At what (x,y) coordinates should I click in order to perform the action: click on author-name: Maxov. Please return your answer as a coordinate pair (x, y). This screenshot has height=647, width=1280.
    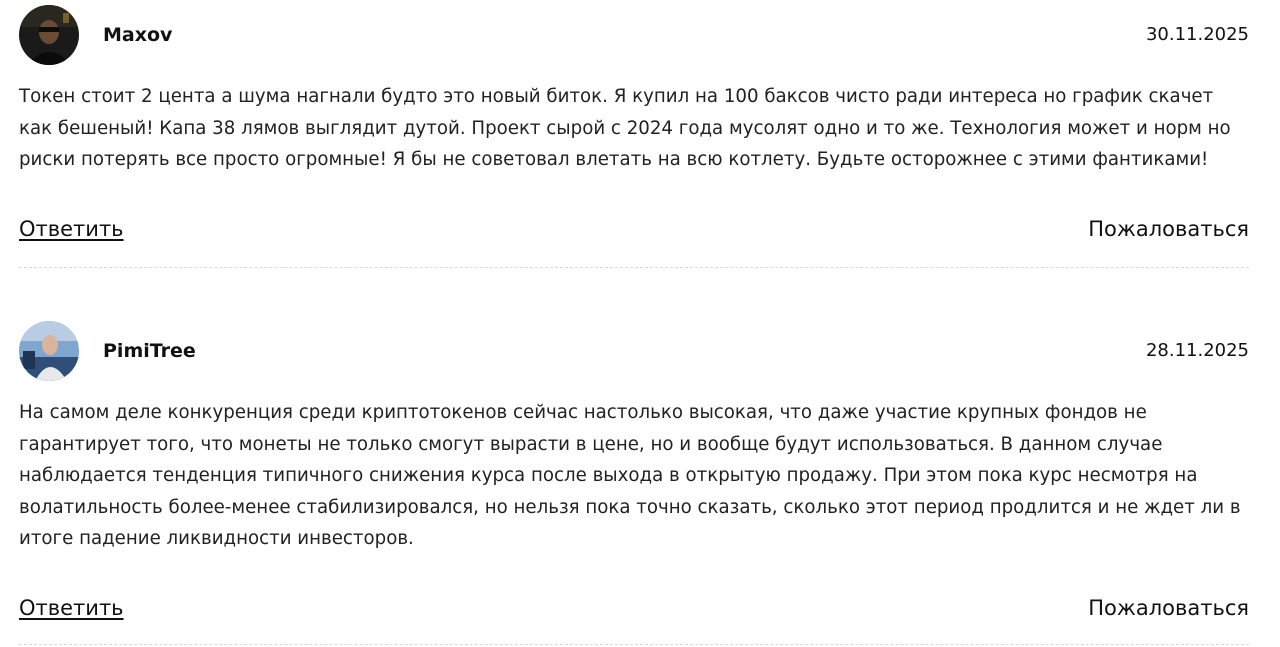
    Looking at the image, I should click on (138, 35).